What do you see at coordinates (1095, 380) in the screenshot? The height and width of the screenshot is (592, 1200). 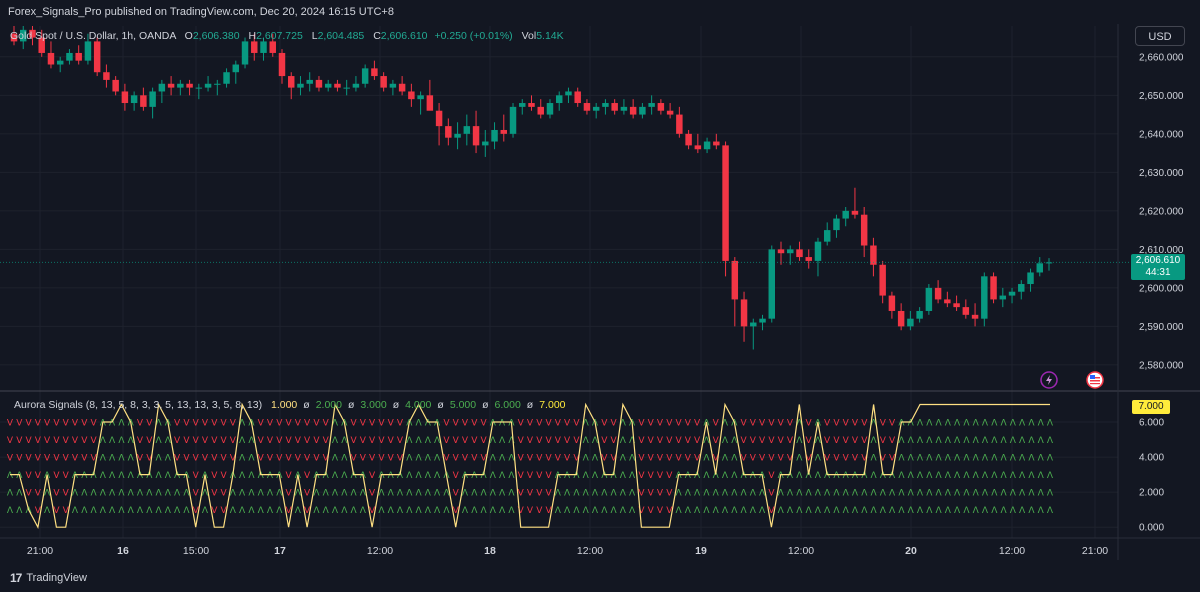 I see `us-flag-icon` at bounding box center [1095, 380].